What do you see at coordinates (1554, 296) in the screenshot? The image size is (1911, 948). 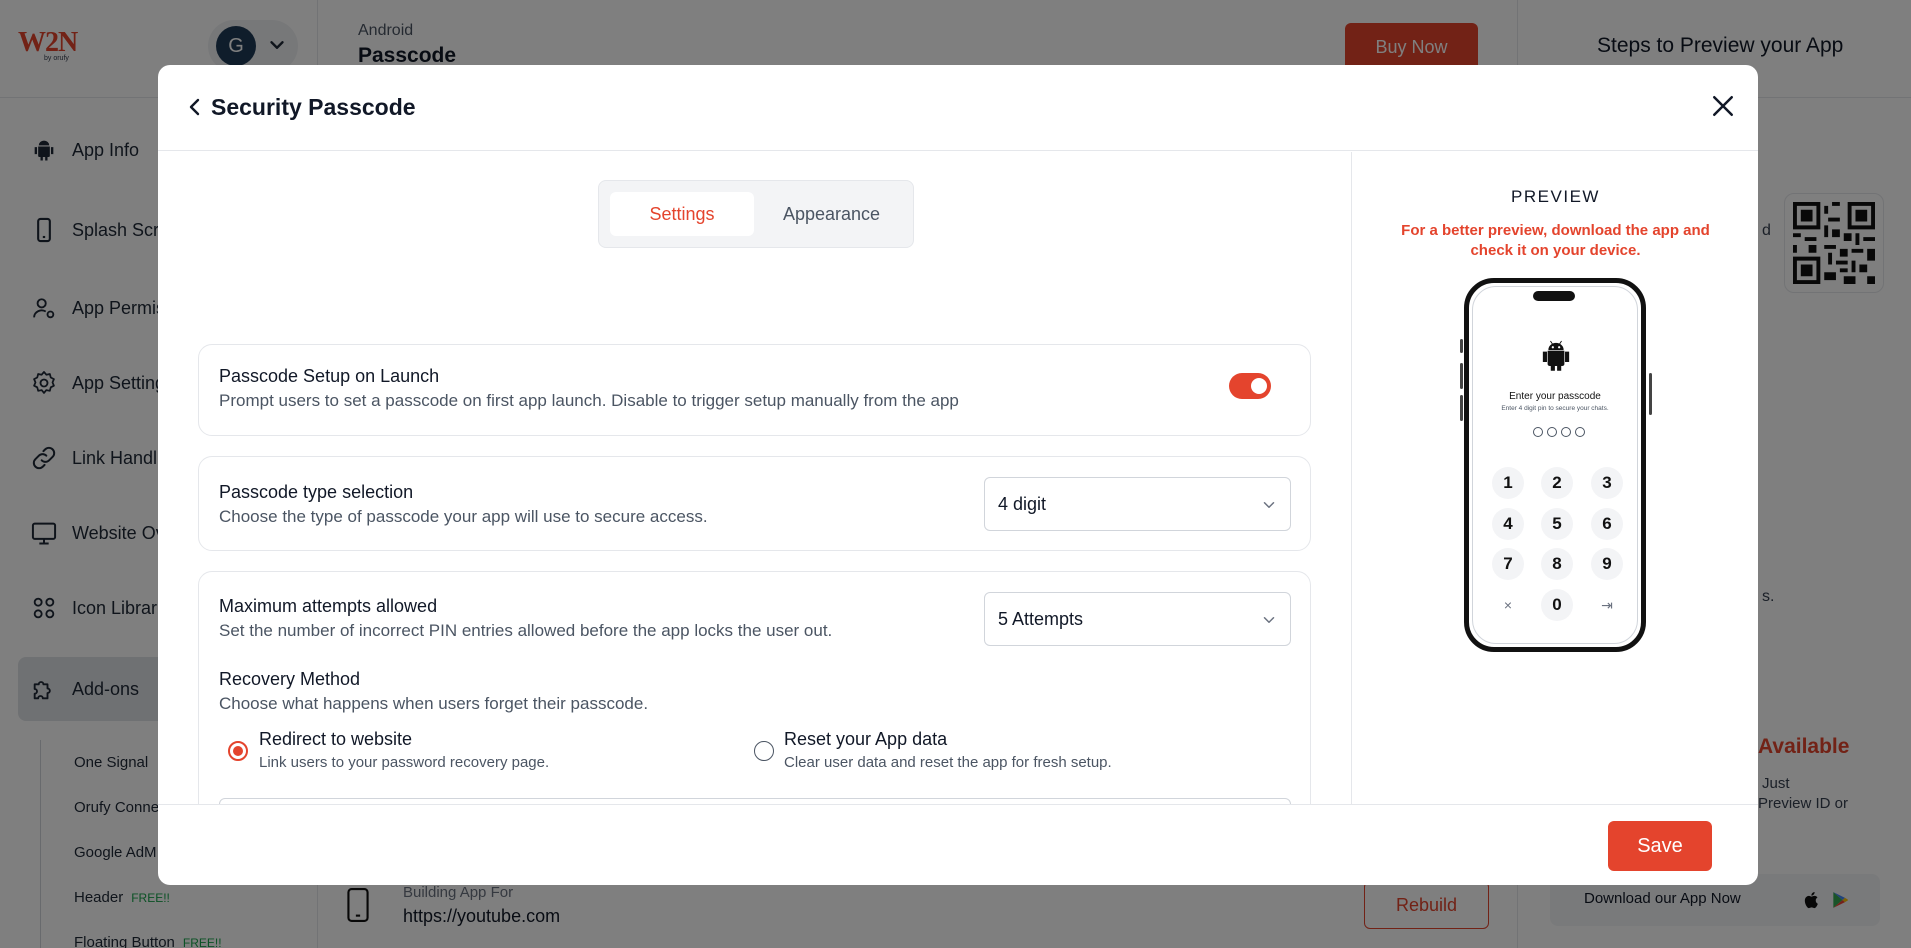 I see `phone-notch` at bounding box center [1554, 296].